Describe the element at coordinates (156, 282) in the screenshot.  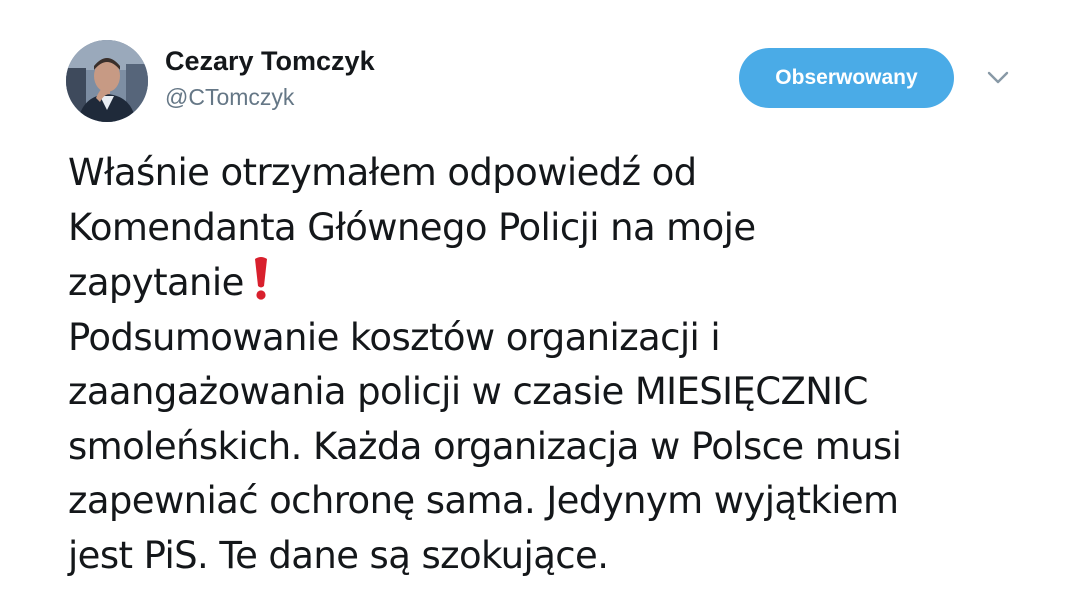
I see `tweet-line-3: zapytanie` at that location.